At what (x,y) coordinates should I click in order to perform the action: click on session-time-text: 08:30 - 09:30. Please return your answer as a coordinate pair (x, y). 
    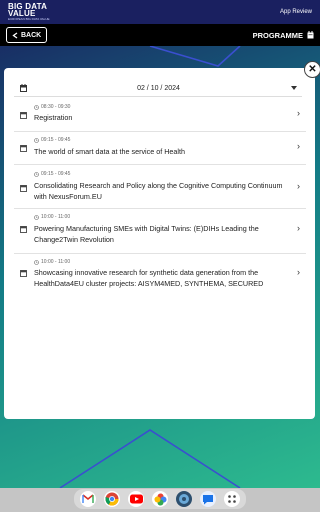
    Looking at the image, I should click on (56, 107).